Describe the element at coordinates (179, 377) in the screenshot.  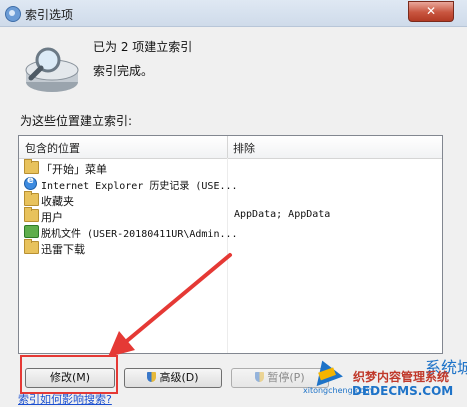
I see `advanced-button-label: 高级(D)` at that location.